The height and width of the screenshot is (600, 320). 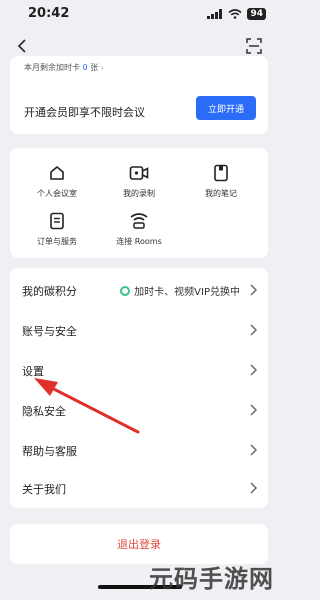 I want to click on open-membership-button: 立即开通, so click(x=226, y=108).